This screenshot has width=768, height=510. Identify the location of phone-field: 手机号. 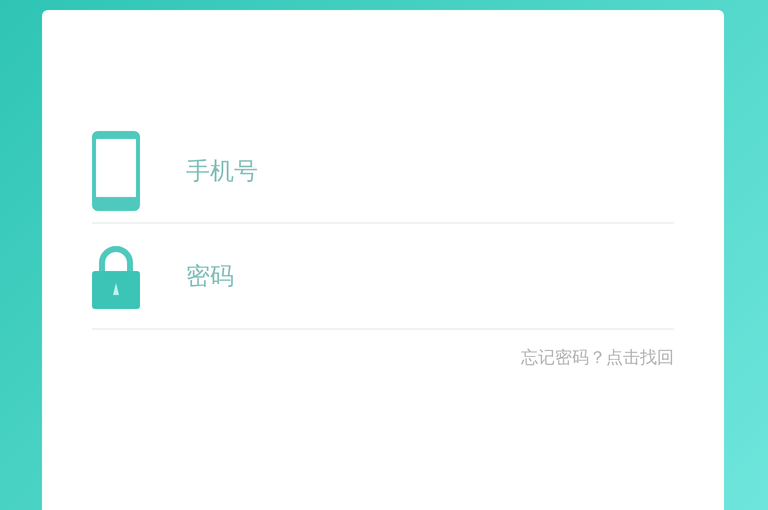
(430, 171).